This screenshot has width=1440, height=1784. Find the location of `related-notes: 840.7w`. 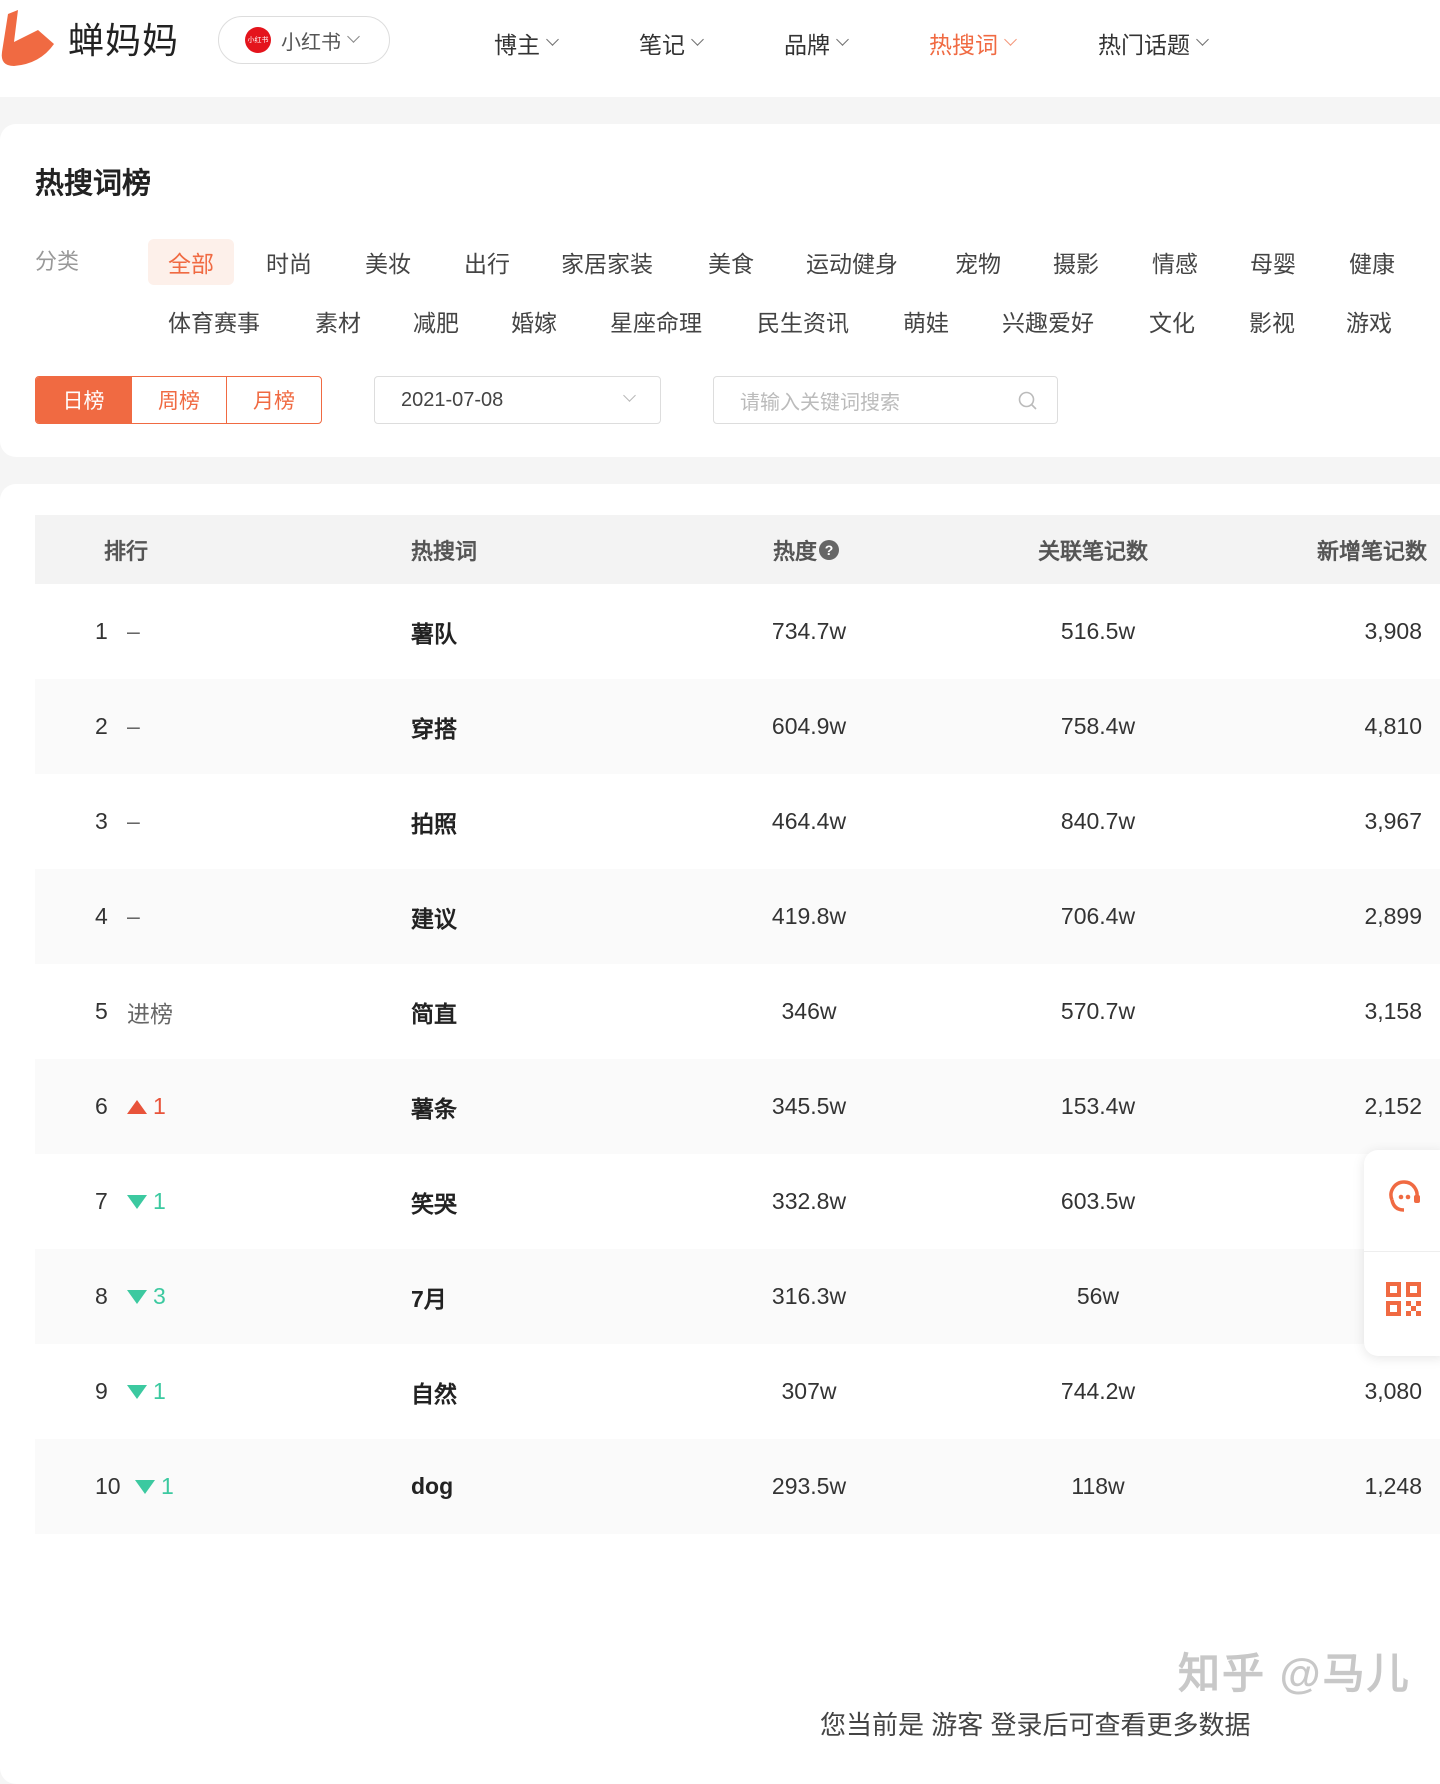

related-notes: 840.7w is located at coordinates (1098, 821).